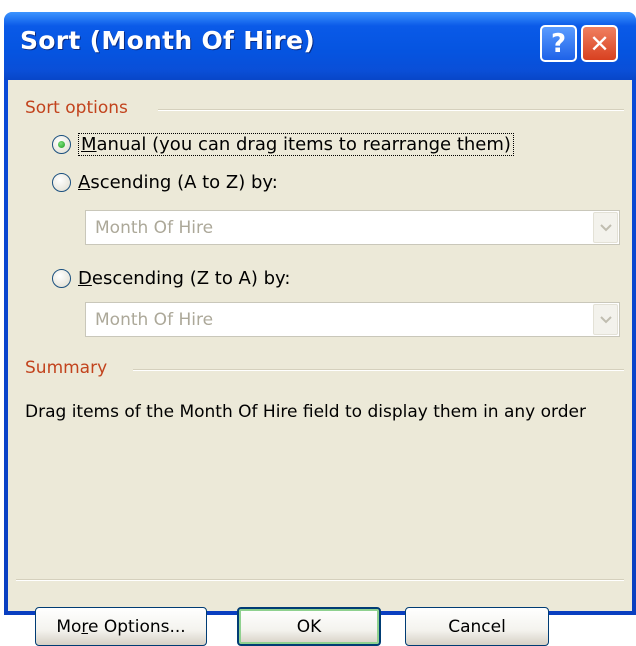 The image size is (636, 646). Describe the element at coordinates (184, 278) in the screenshot. I see `descending-label: Descending (Z to A) by:` at that location.